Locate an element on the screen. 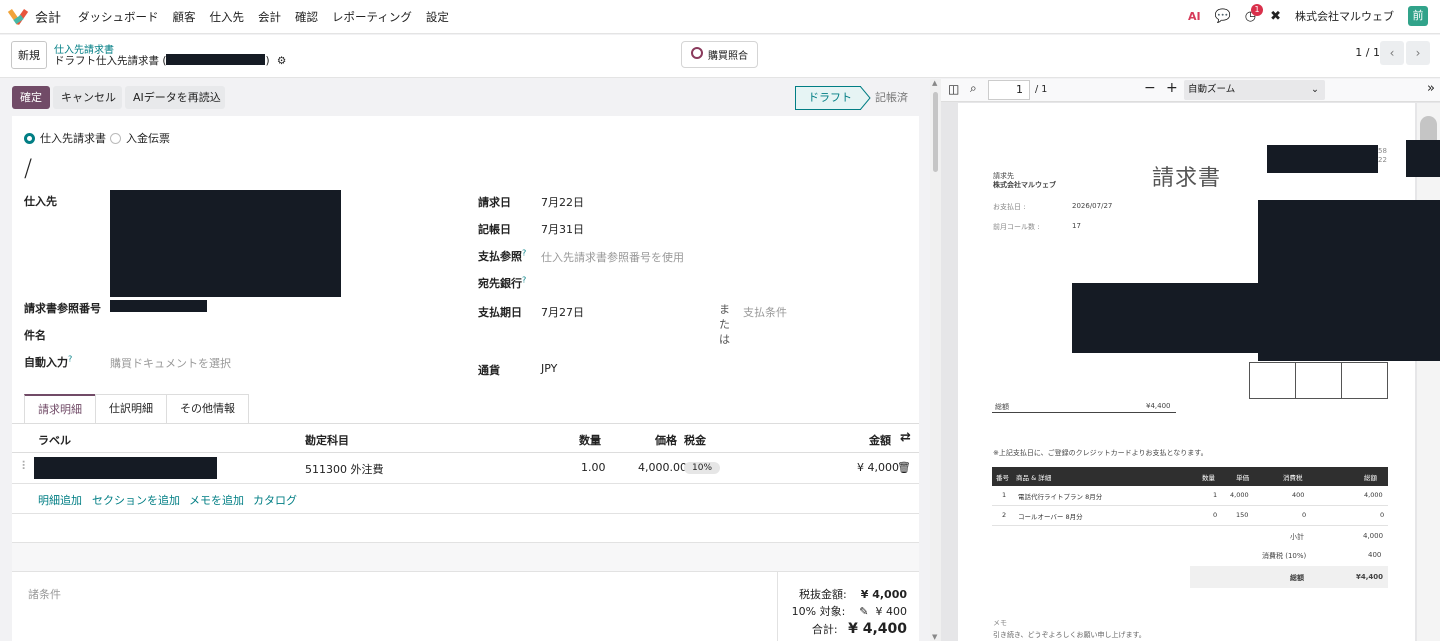 This screenshot has width=1440, height=641. pdf-subtotal: 4,000 is located at coordinates (1373, 536).